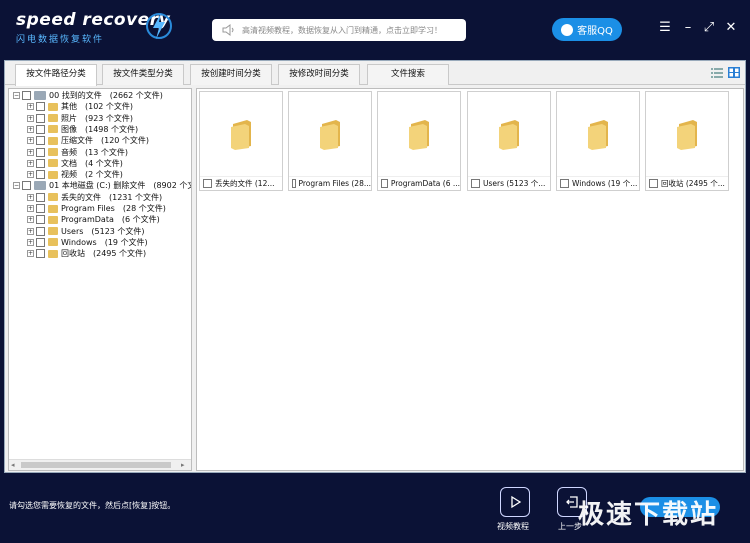  What do you see at coordinates (319, 74) in the screenshot?
I see `tab-by-modified-time: 按修改时间分类` at bounding box center [319, 74].